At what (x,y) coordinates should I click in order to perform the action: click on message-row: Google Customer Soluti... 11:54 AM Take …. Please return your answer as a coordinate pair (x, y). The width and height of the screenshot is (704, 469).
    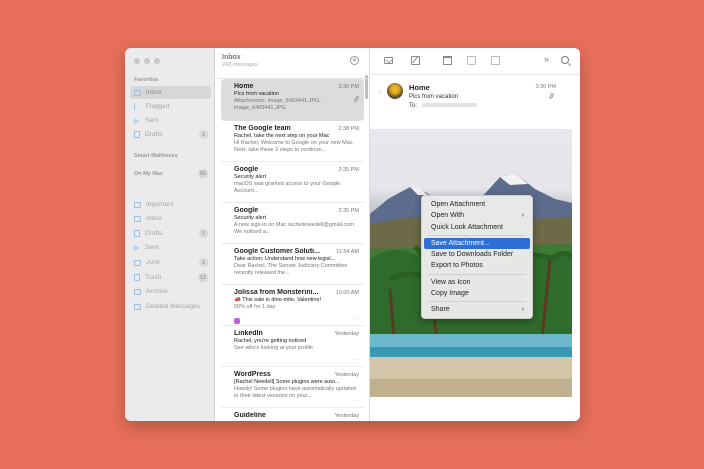
    Looking at the image, I should click on (292, 264).